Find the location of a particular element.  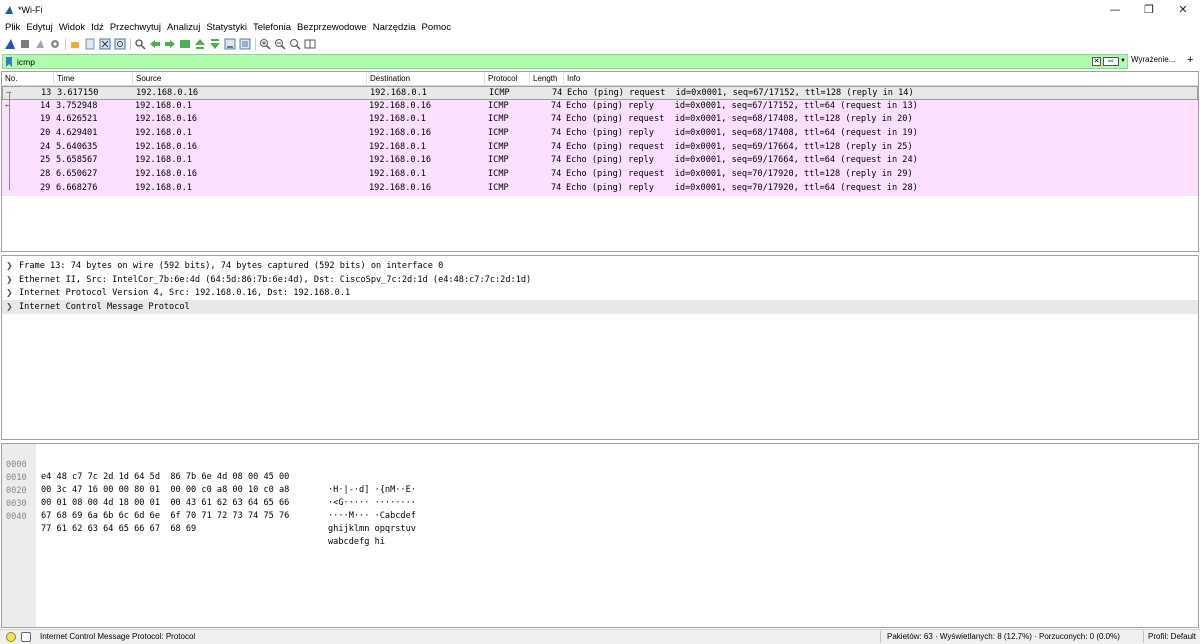

last-packet-icon is located at coordinates (214, 44).